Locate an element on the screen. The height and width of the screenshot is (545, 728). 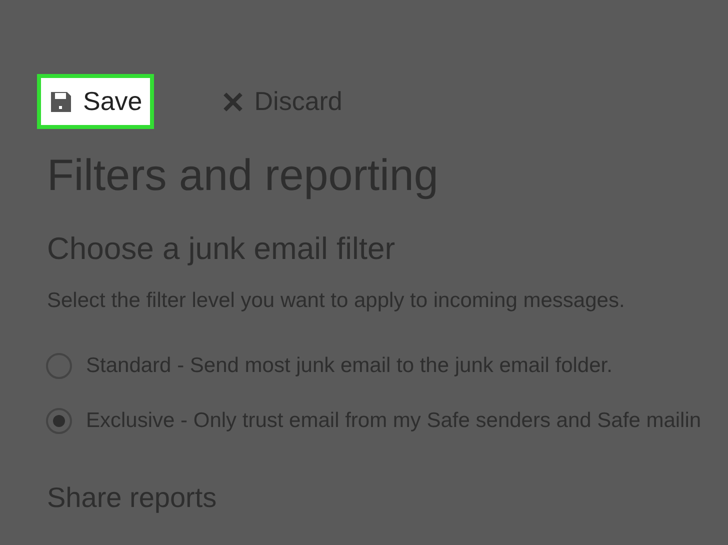
close-icon is located at coordinates (233, 101).